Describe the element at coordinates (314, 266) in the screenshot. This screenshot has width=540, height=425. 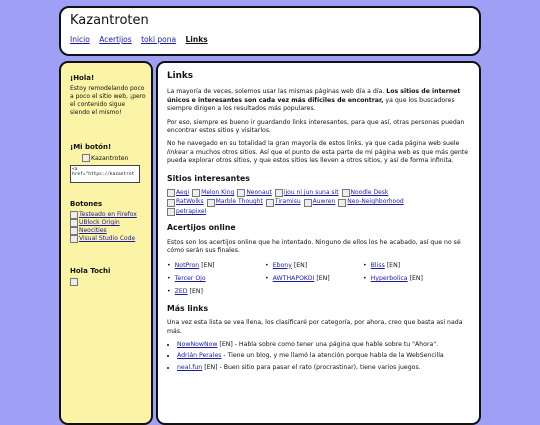
I see `list-item: Ebony [EN]` at that location.